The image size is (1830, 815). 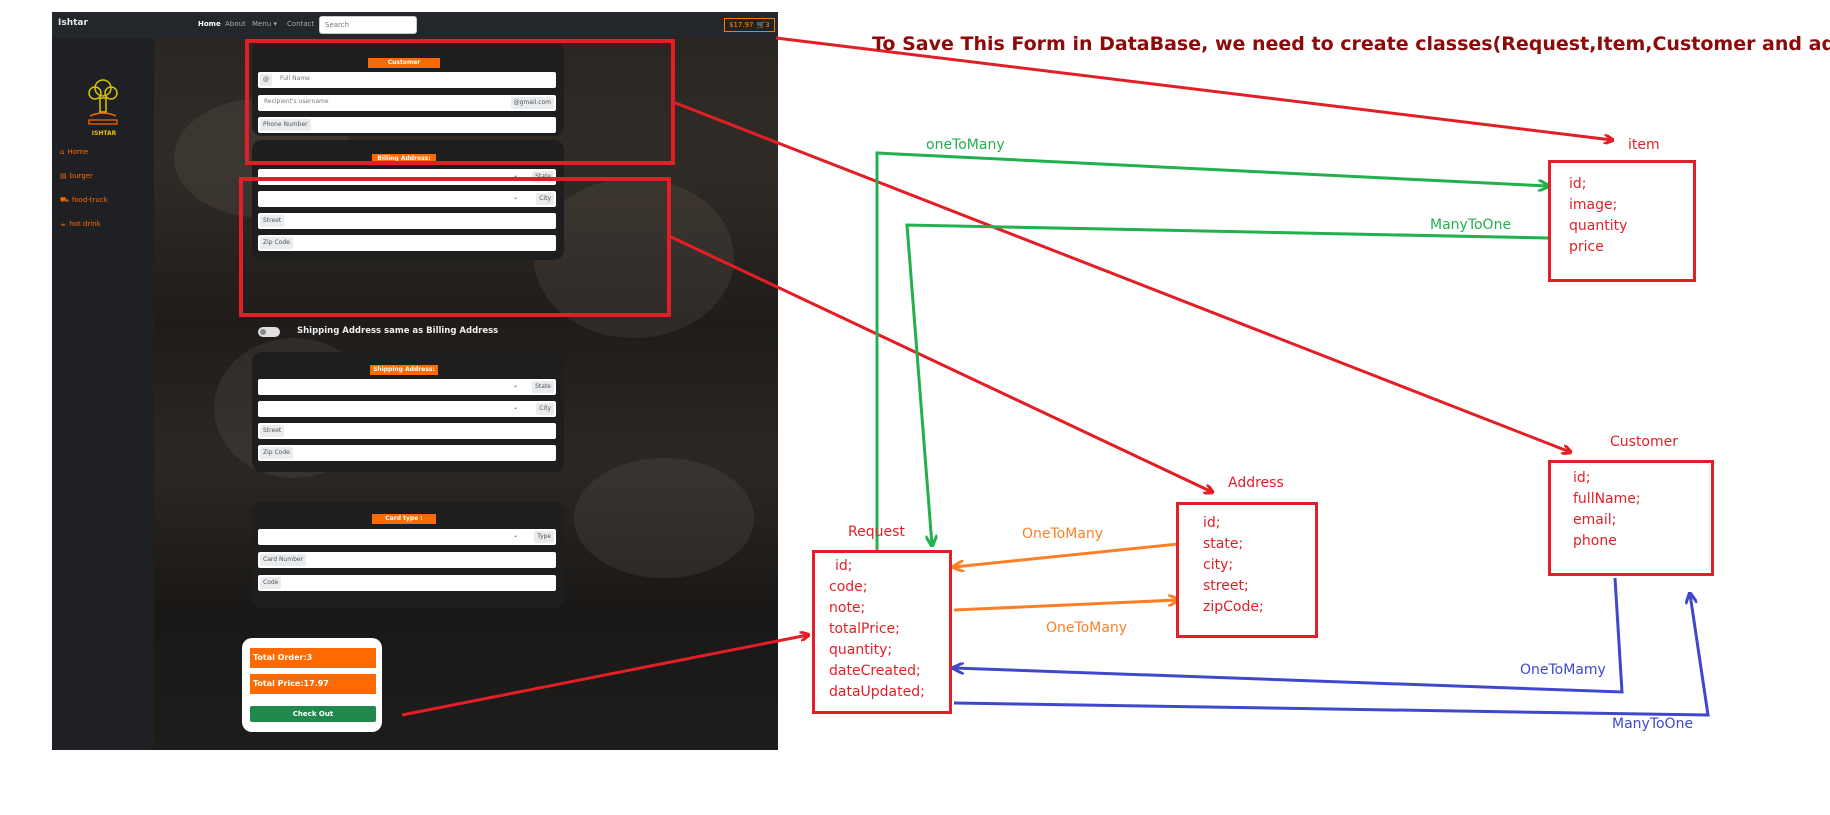 I want to click on customer-field: email;, so click(x=1595, y=520).